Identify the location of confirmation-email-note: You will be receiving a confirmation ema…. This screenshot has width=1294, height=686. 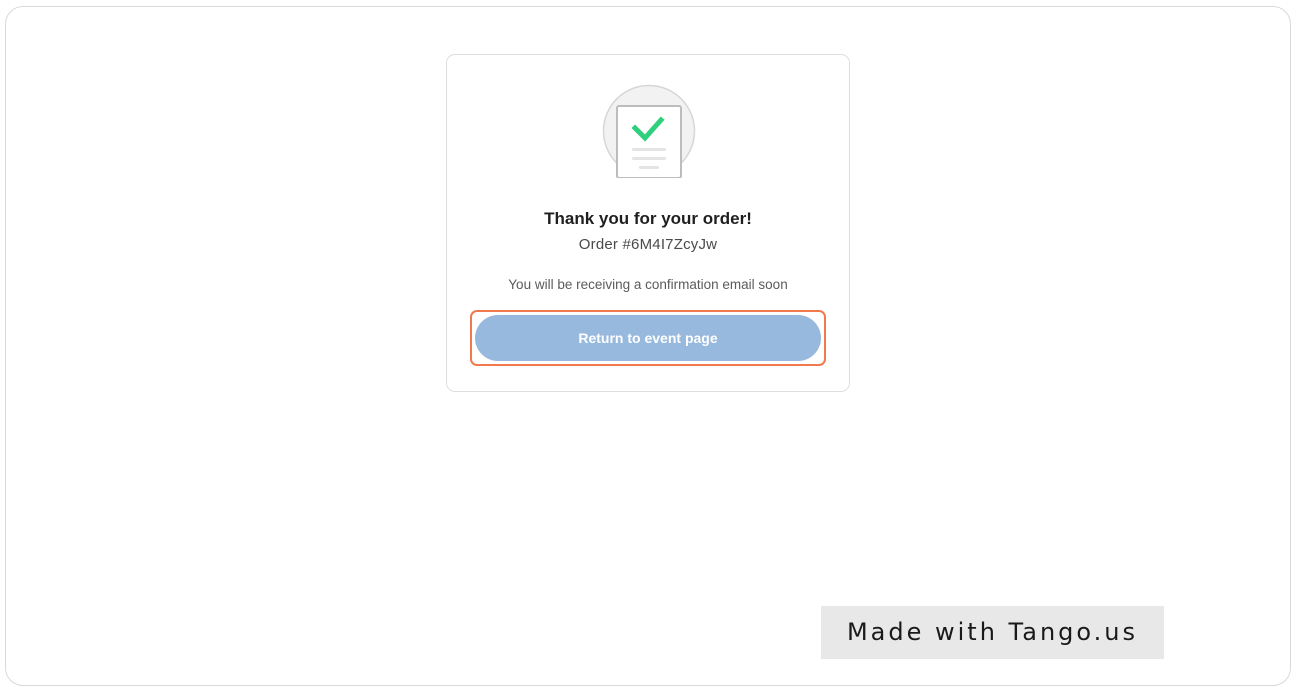
(648, 284).